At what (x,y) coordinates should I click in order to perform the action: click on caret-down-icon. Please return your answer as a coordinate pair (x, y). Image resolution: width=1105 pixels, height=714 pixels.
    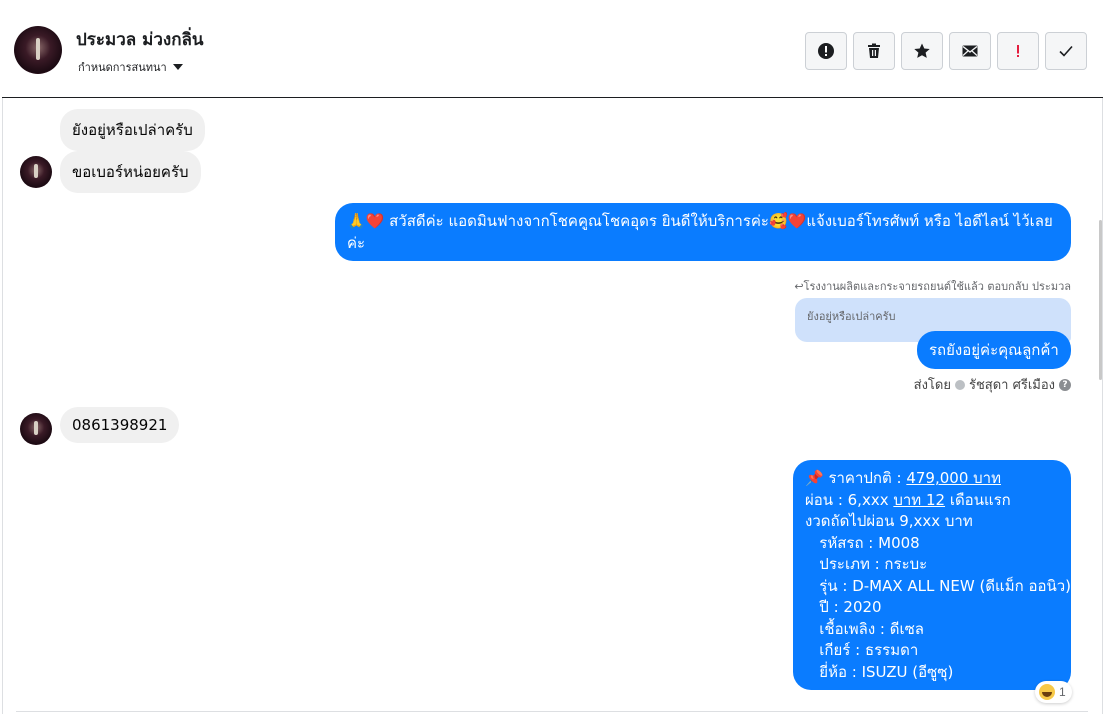
    Looking at the image, I should click on (177, 67).